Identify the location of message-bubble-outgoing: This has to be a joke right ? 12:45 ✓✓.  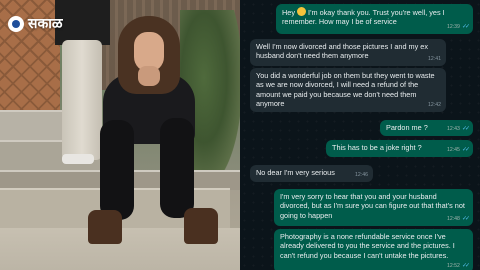
(399, 148).